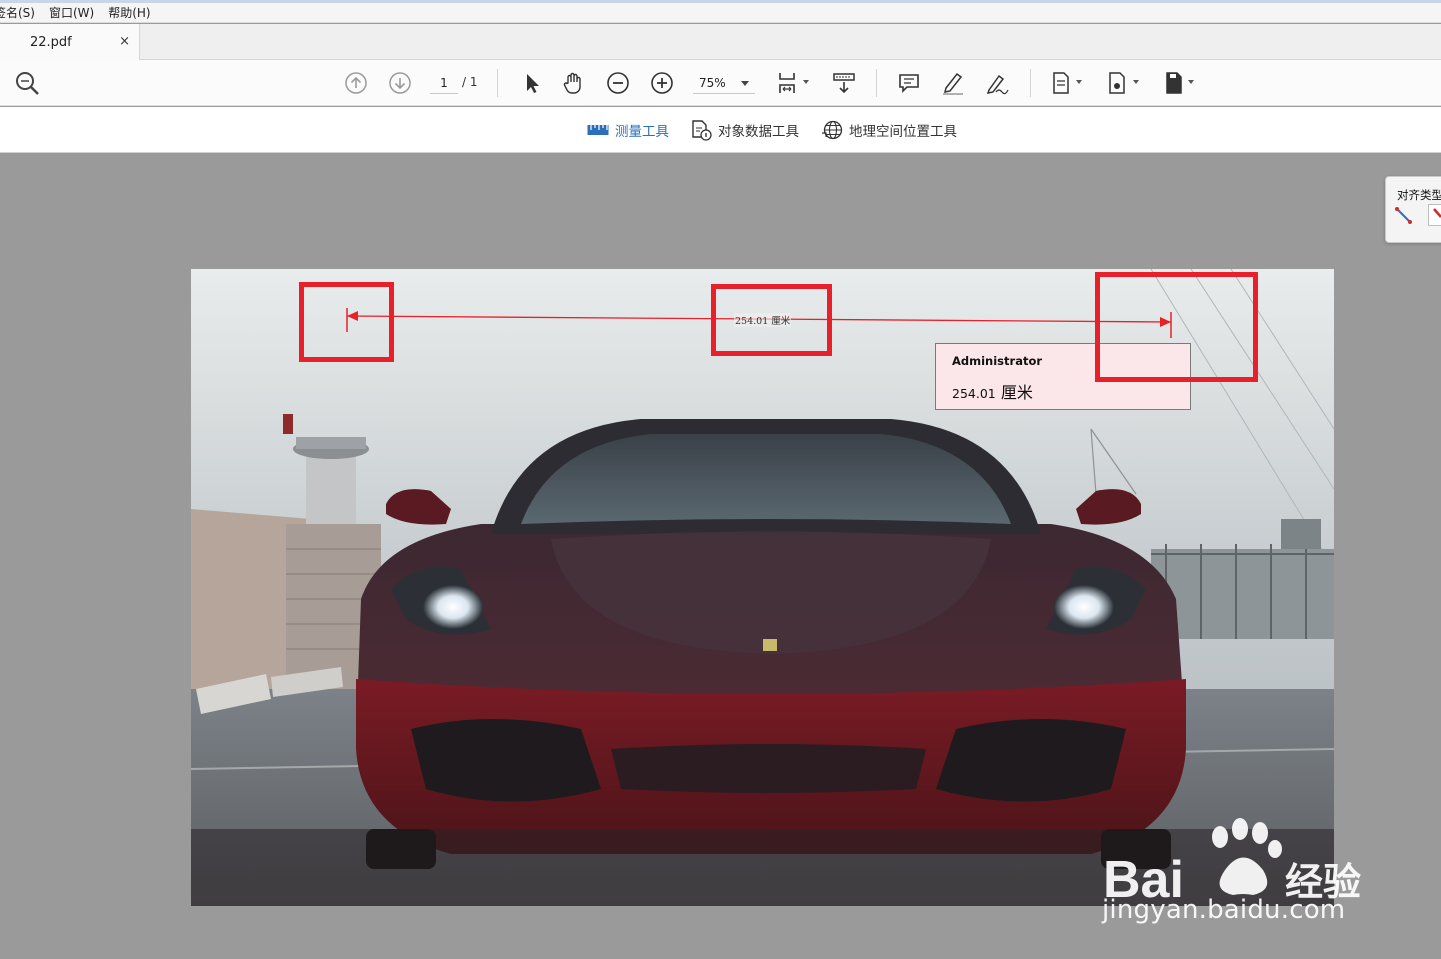 Image resolution: width=1441 pixels, height=959 pixels. What do you see at coordinates (1224, 910) in the screenshot?
I see `watermark-url: jingyan.baidu.com` at bounding box center [1224, 910].